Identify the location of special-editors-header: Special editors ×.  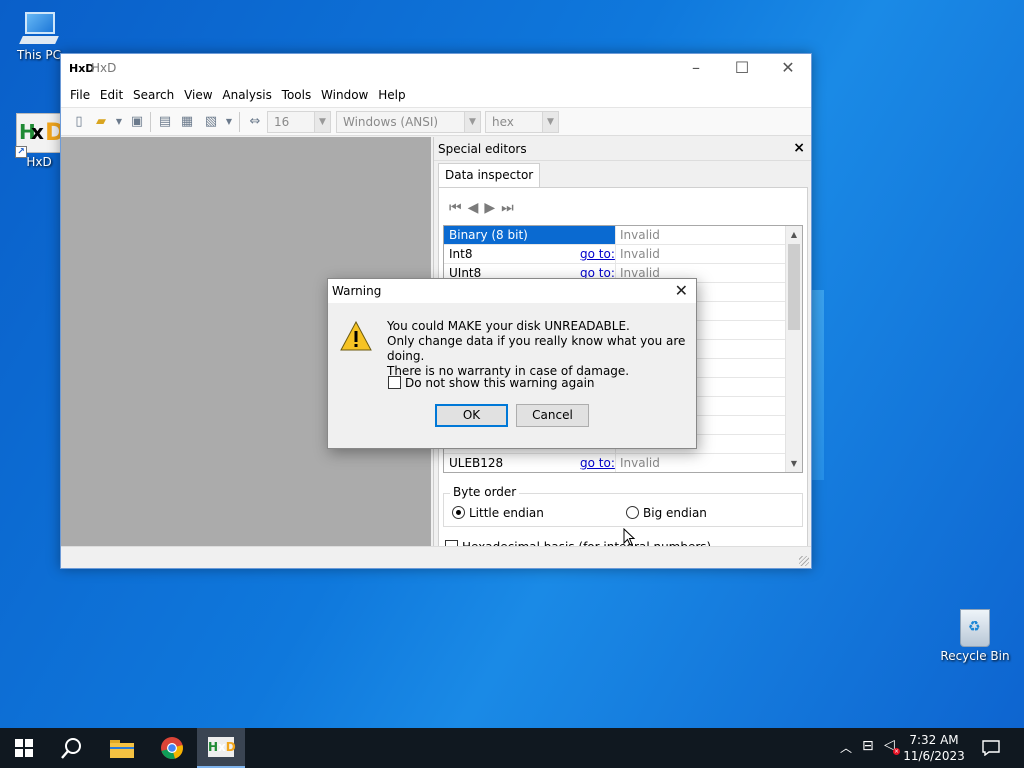
(622, 149).